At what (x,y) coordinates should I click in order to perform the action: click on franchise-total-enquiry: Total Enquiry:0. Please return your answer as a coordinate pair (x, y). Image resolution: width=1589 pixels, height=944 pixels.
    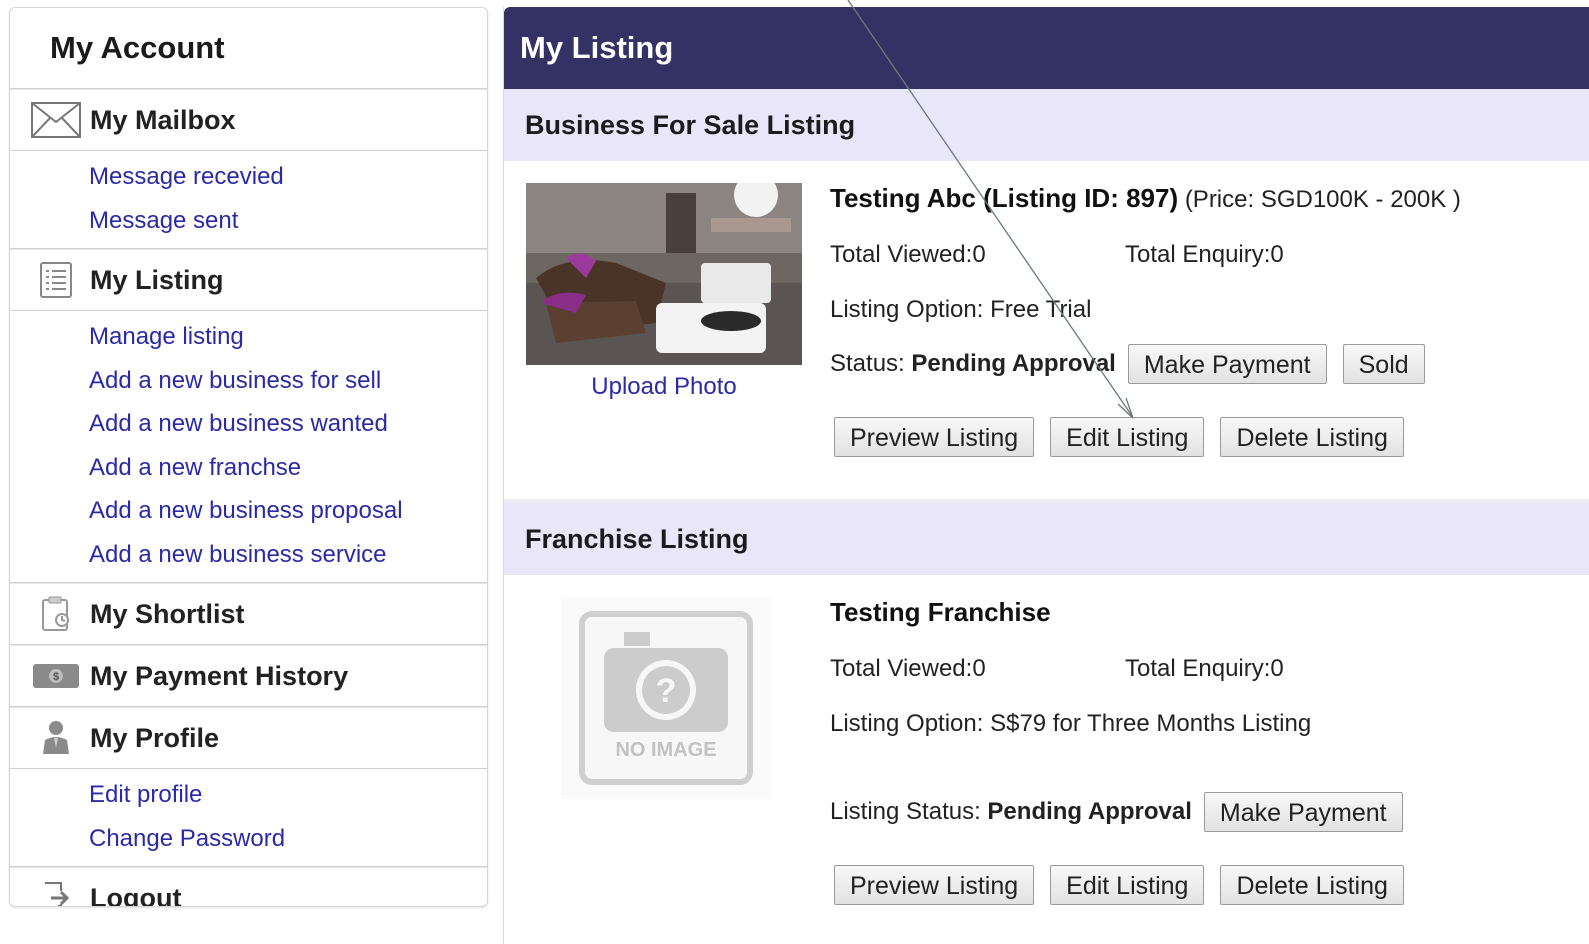
    Looking at the image, I should click on (1204, 668).